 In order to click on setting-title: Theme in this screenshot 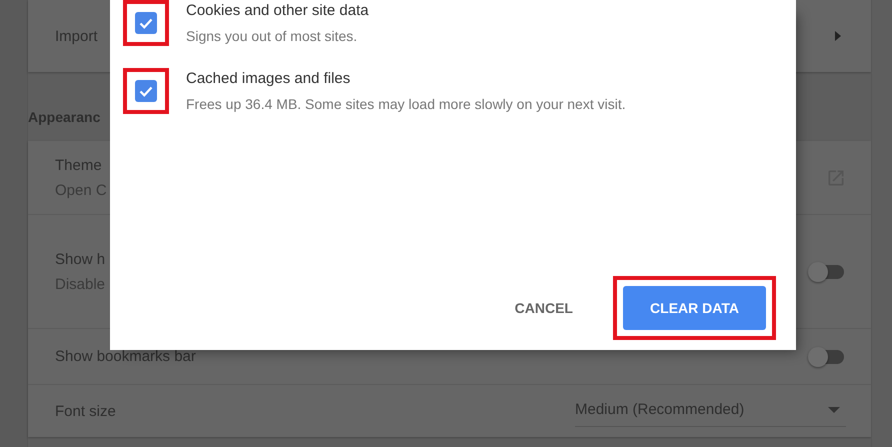, I will do `click(79, 165)`.